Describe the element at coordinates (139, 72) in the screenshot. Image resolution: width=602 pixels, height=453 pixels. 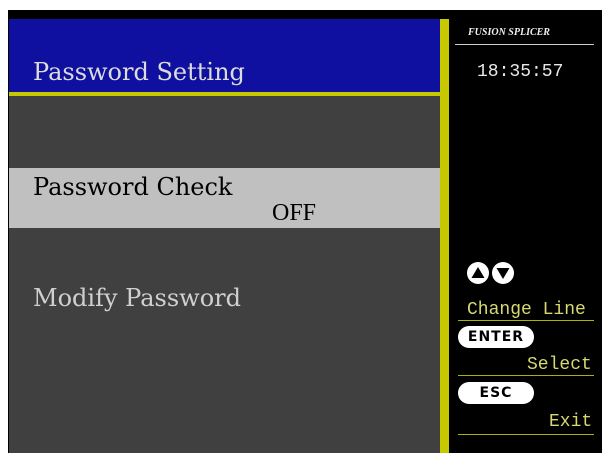
I see `page-title: Password Setting` at that location.